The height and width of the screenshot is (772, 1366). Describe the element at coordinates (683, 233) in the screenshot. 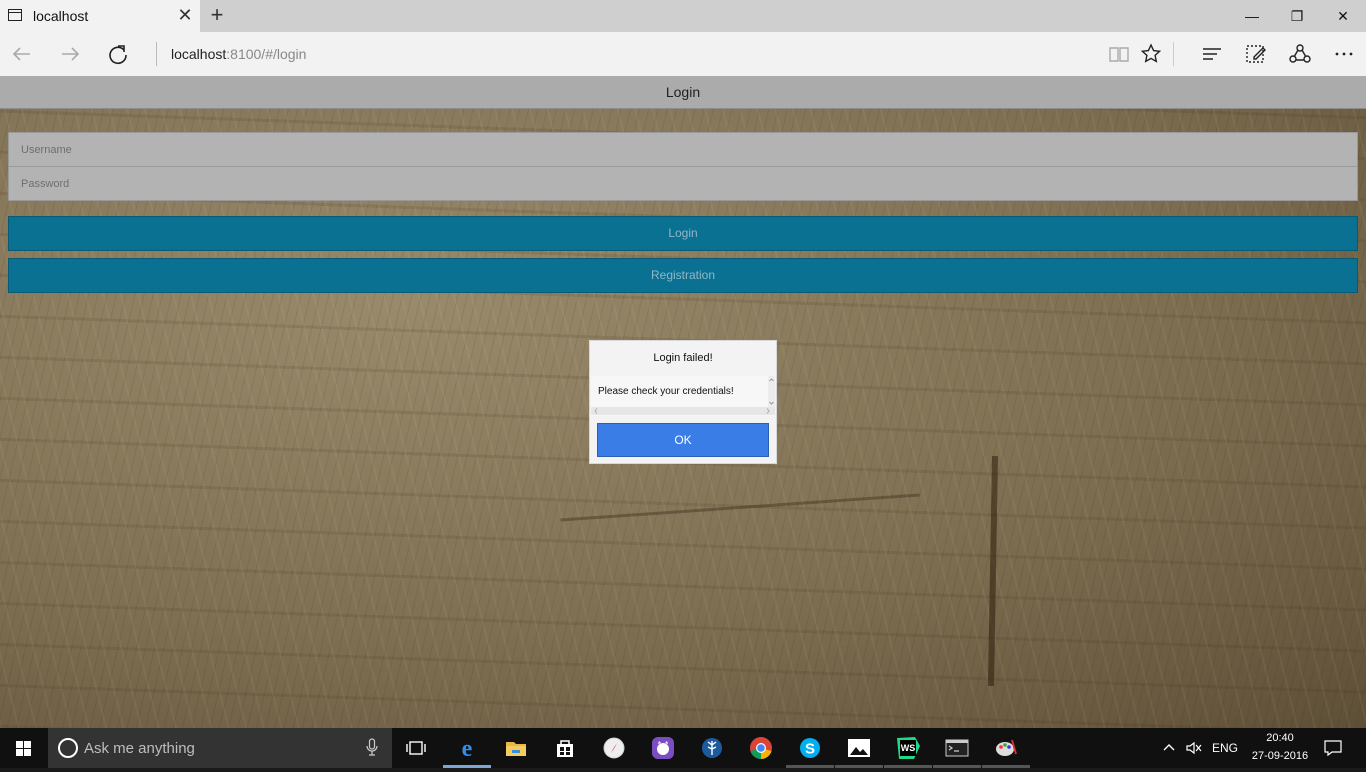

I see `login-button: Login` at that location.